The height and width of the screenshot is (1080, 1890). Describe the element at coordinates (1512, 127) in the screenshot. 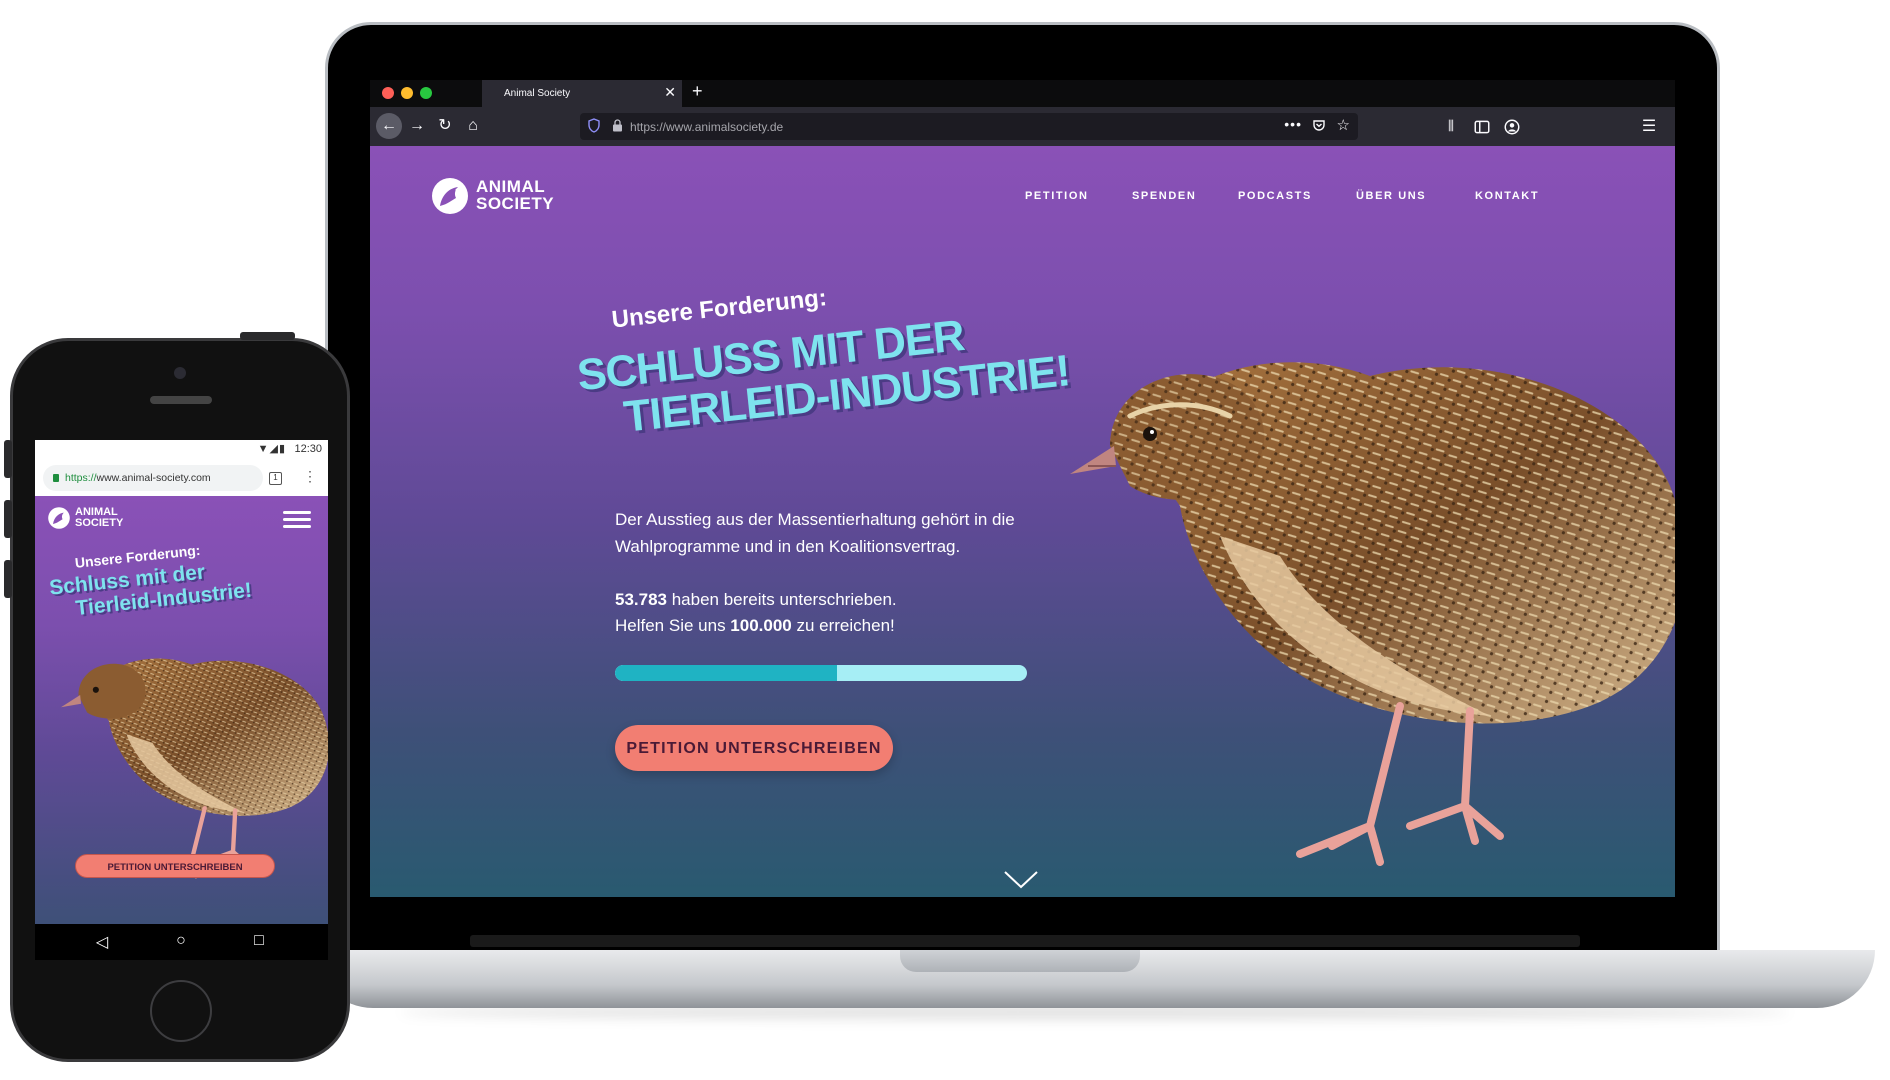

I see `account-icon` at that location.